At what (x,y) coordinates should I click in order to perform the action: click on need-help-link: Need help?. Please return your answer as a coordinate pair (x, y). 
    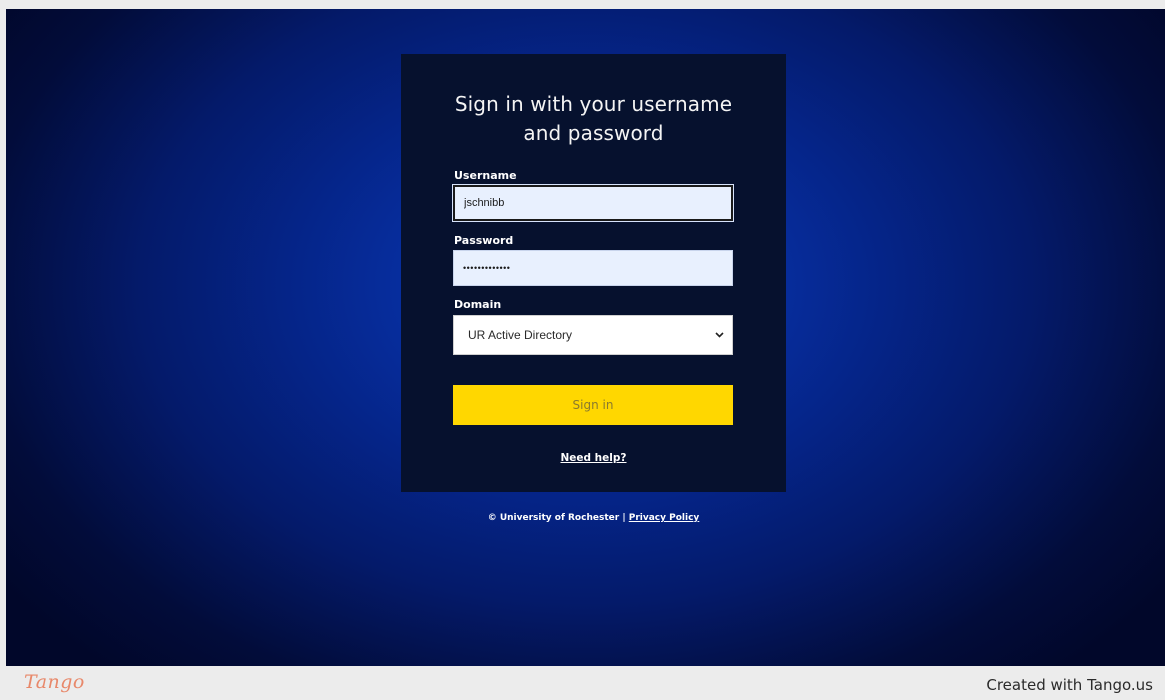
    Looking at the image, I should click on (593, 458).